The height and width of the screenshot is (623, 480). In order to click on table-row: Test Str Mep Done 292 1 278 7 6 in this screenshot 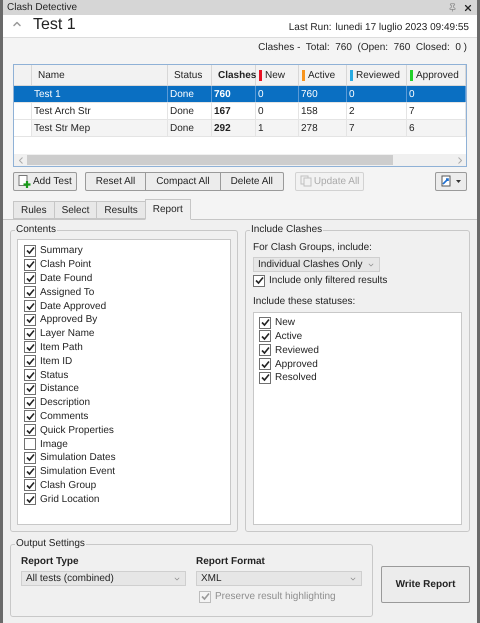, I will do `click(240, 128)`.